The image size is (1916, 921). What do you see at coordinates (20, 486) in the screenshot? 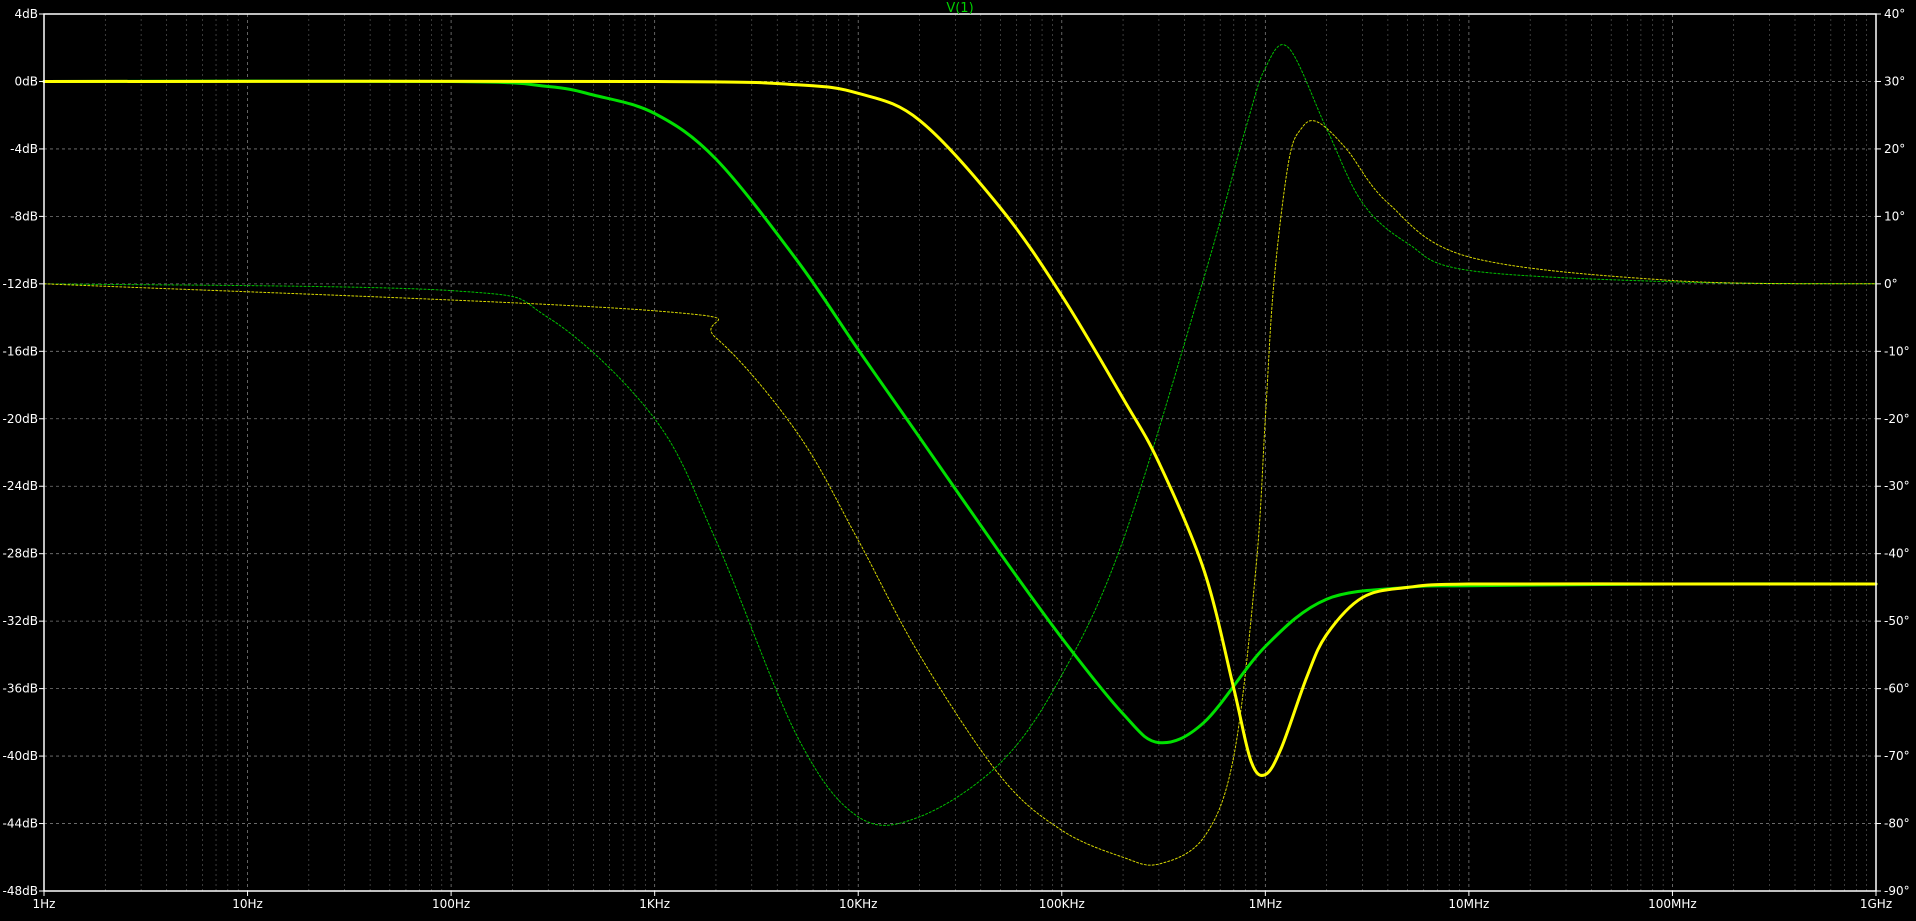
I see `y-left-tick-label: -24dB` at bounding box center [20, 486].